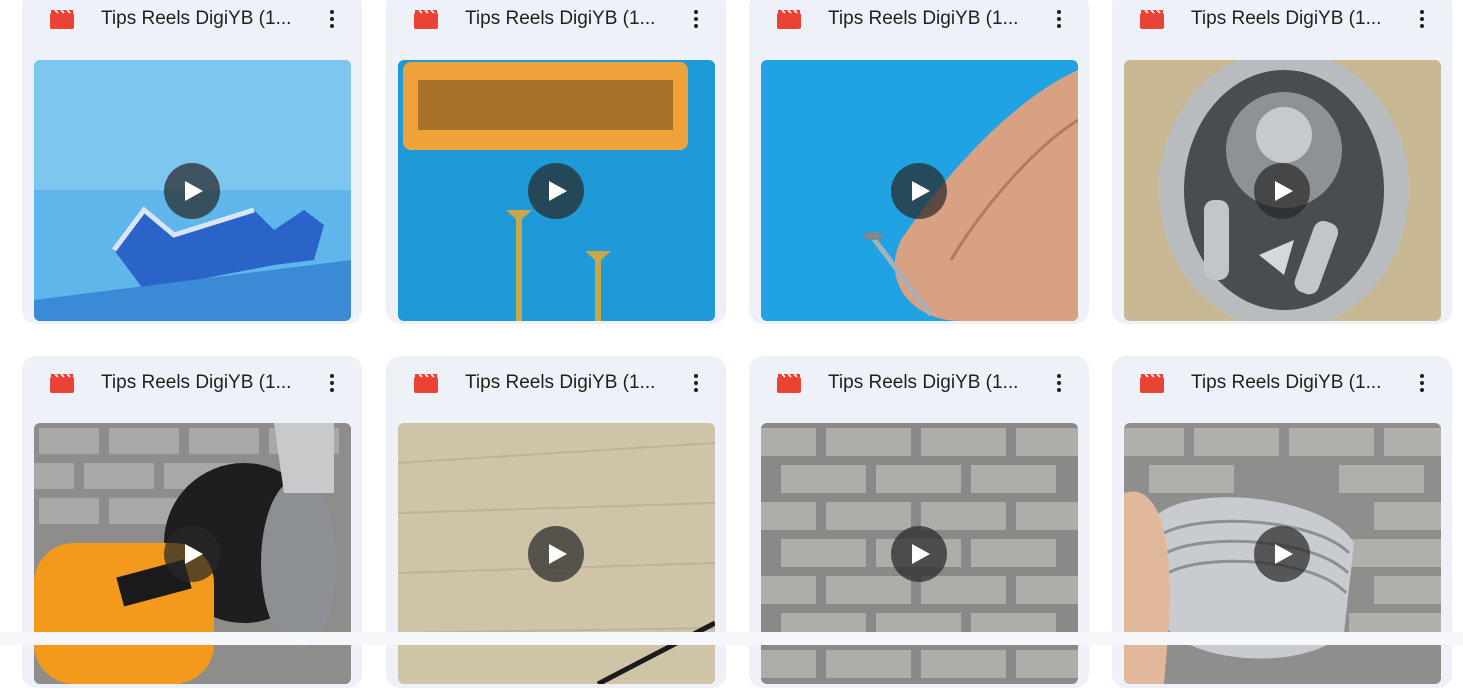 The height and width of the screenshot is (688, 1463). Describe the element at coordinates (731, 638) in the screenshot. I see `horizontal-scrollbar-track` at that location.